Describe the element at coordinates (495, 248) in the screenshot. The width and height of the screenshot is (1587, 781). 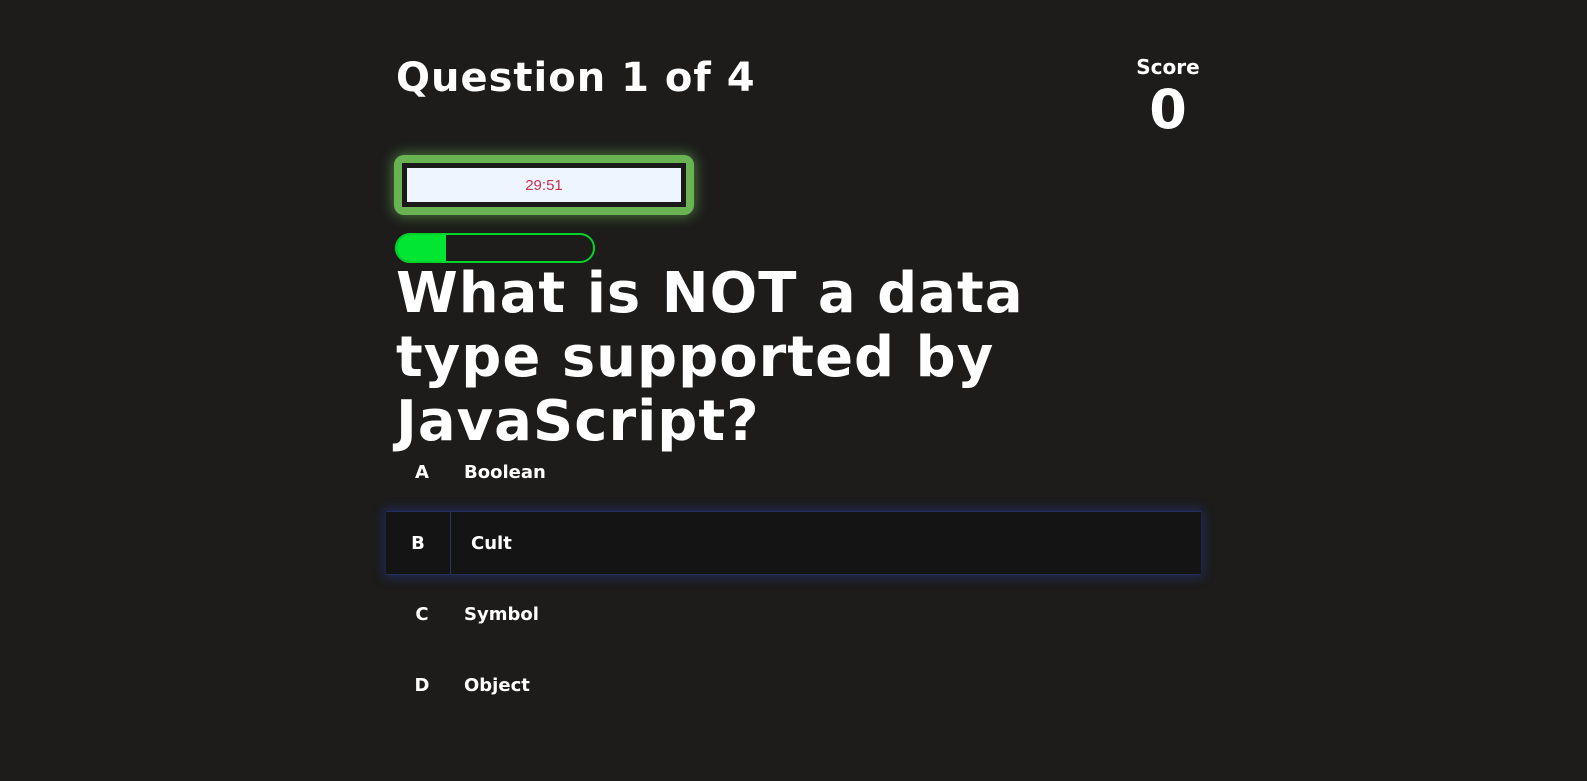
I see `progress-bar` at that location.